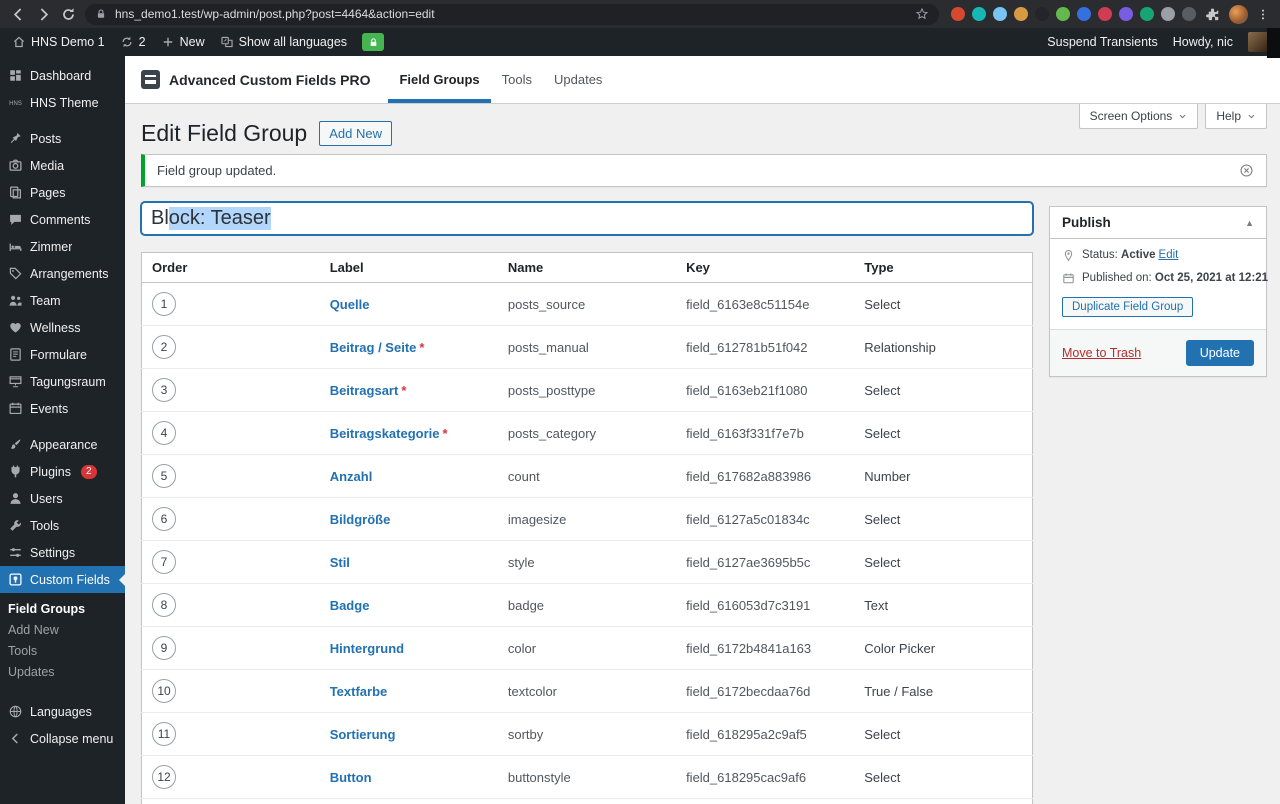 The image size is (1280, 804). What do you see at coordinates (164, 390) in the screenshot?
I see `field-order-handle: 3` at bounding box center [164, 390].